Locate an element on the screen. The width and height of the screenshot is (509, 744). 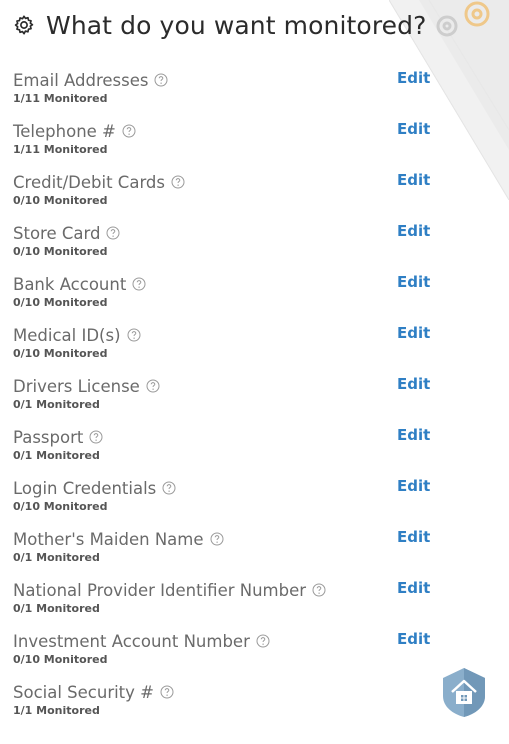
list-item-title: Social Security # is located at coordinates (233, 692).